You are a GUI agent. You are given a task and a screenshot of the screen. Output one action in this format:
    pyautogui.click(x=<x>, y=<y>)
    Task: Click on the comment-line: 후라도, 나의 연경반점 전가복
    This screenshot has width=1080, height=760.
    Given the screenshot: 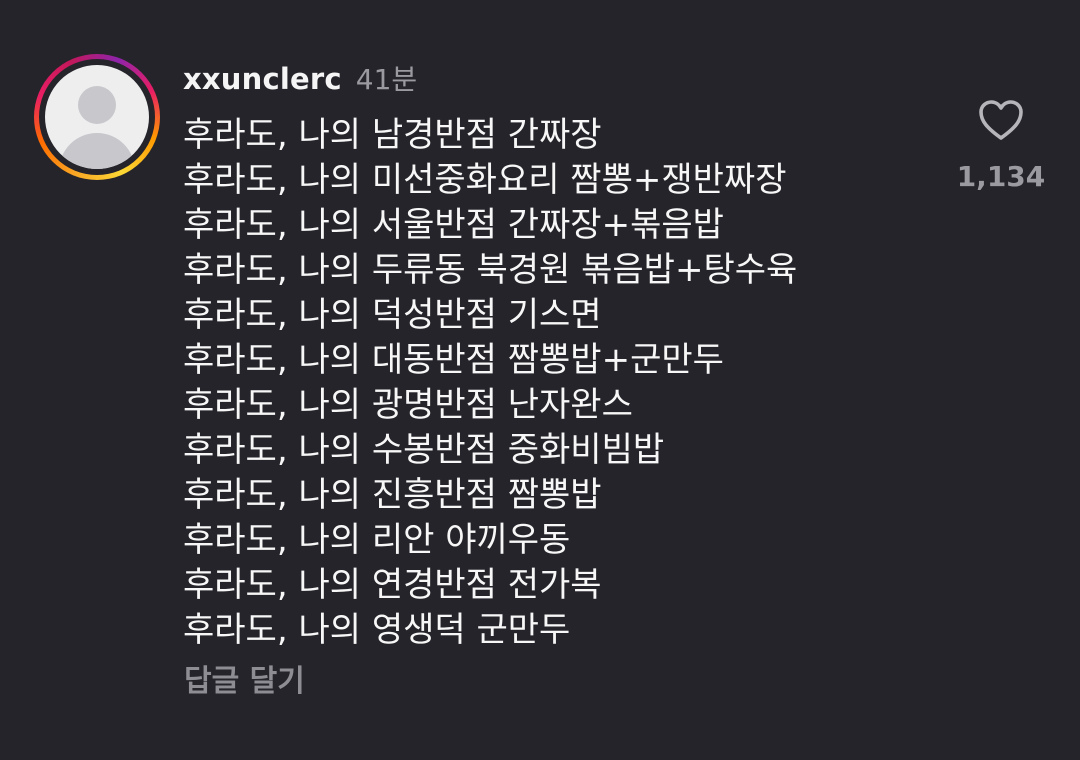 What is the action you would take?
    pyautogui.click(x=392, y=585)
    